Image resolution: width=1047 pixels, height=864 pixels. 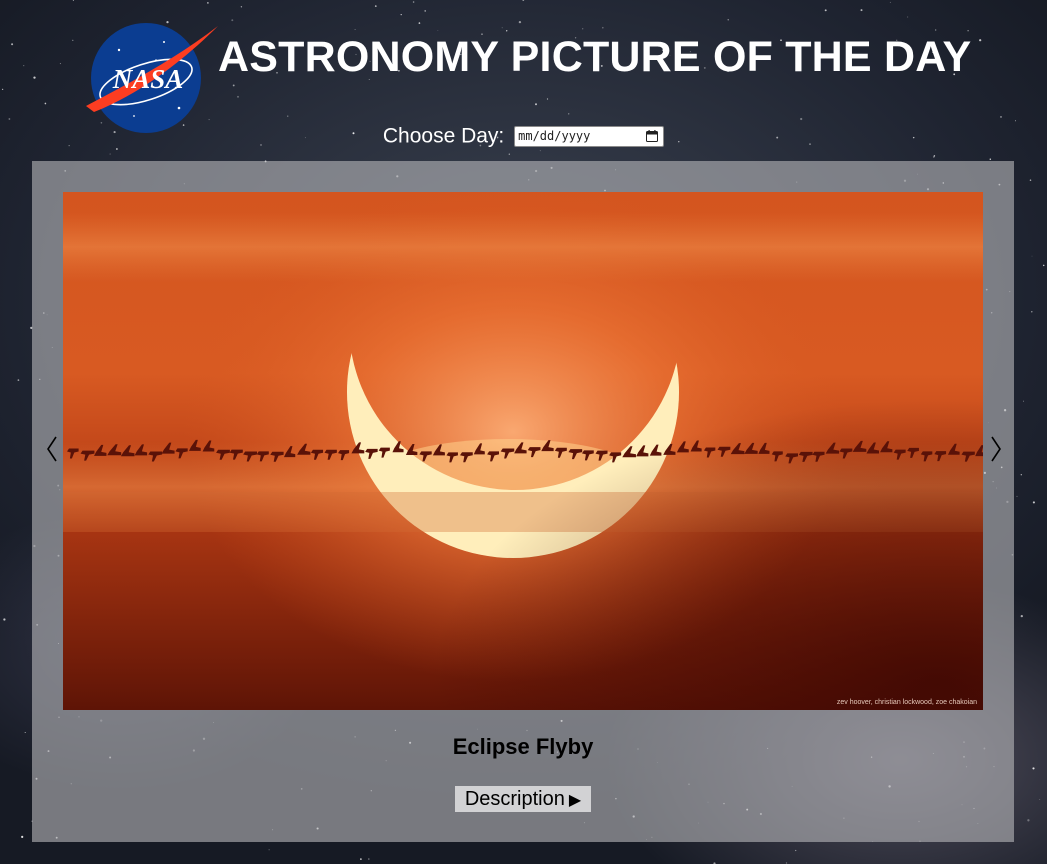 What do you see at coordinates (443, 136) in the screenshot?
I see `date-picker-label: Choose Day:` at bounding box center [443, 136].